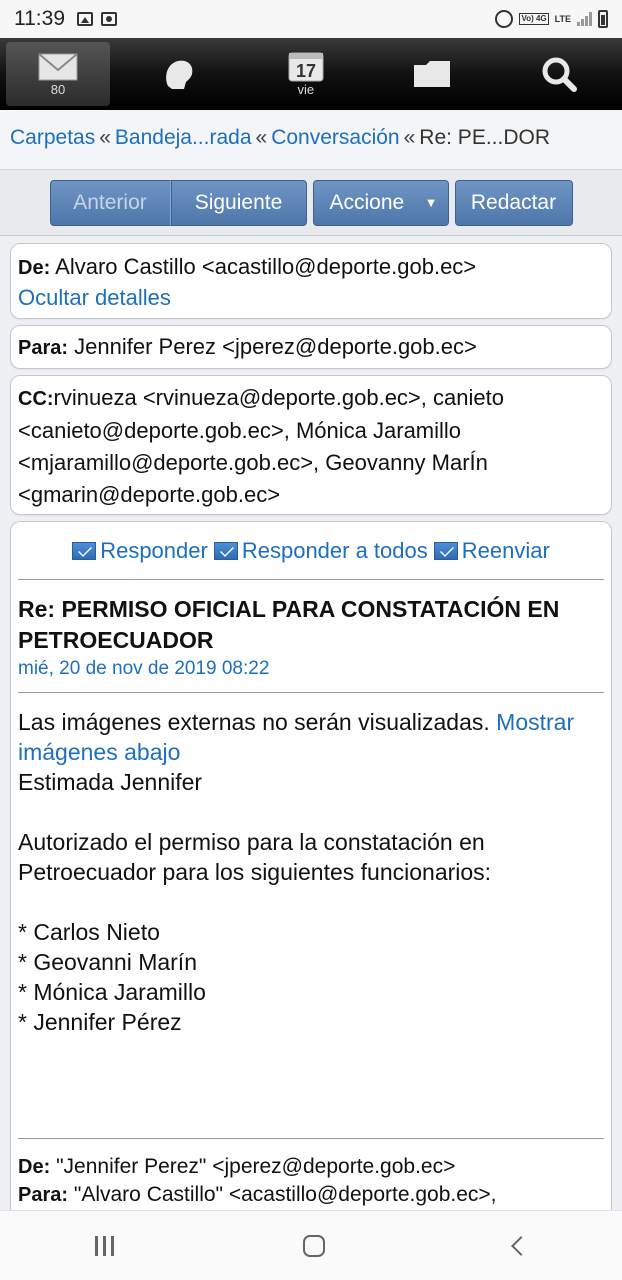 This screenshot has height=1280, width=622. Describe the element at coordinates (335, 551) in the screenshot. I see `reply-all-link: Responder a todos` at that location.